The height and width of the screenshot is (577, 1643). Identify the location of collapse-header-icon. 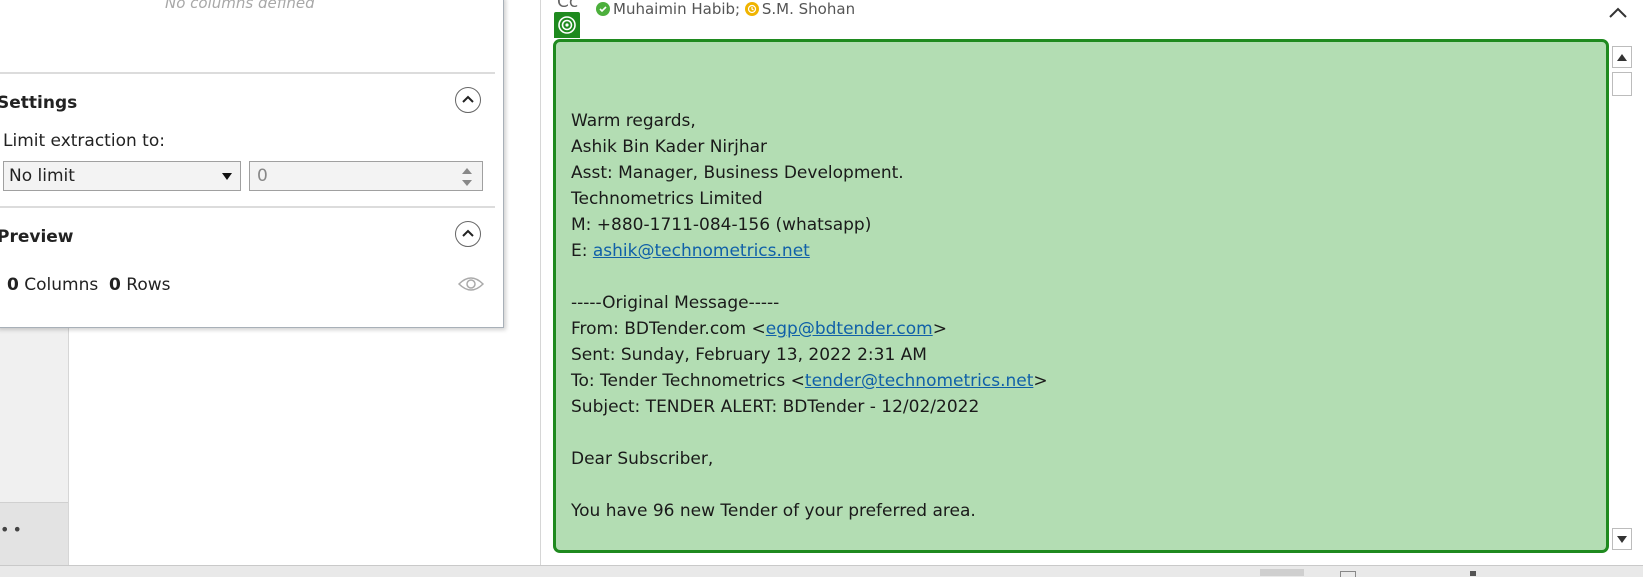
(1618, 13).